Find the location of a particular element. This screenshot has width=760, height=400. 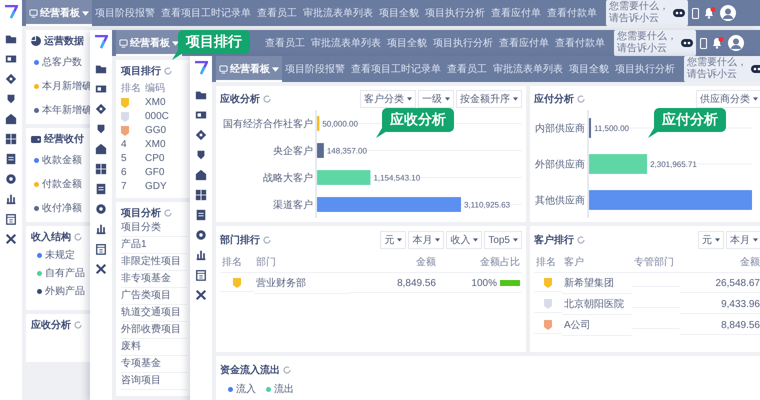

filter-dropdown: 一级 is located at coordinates (436, 99).